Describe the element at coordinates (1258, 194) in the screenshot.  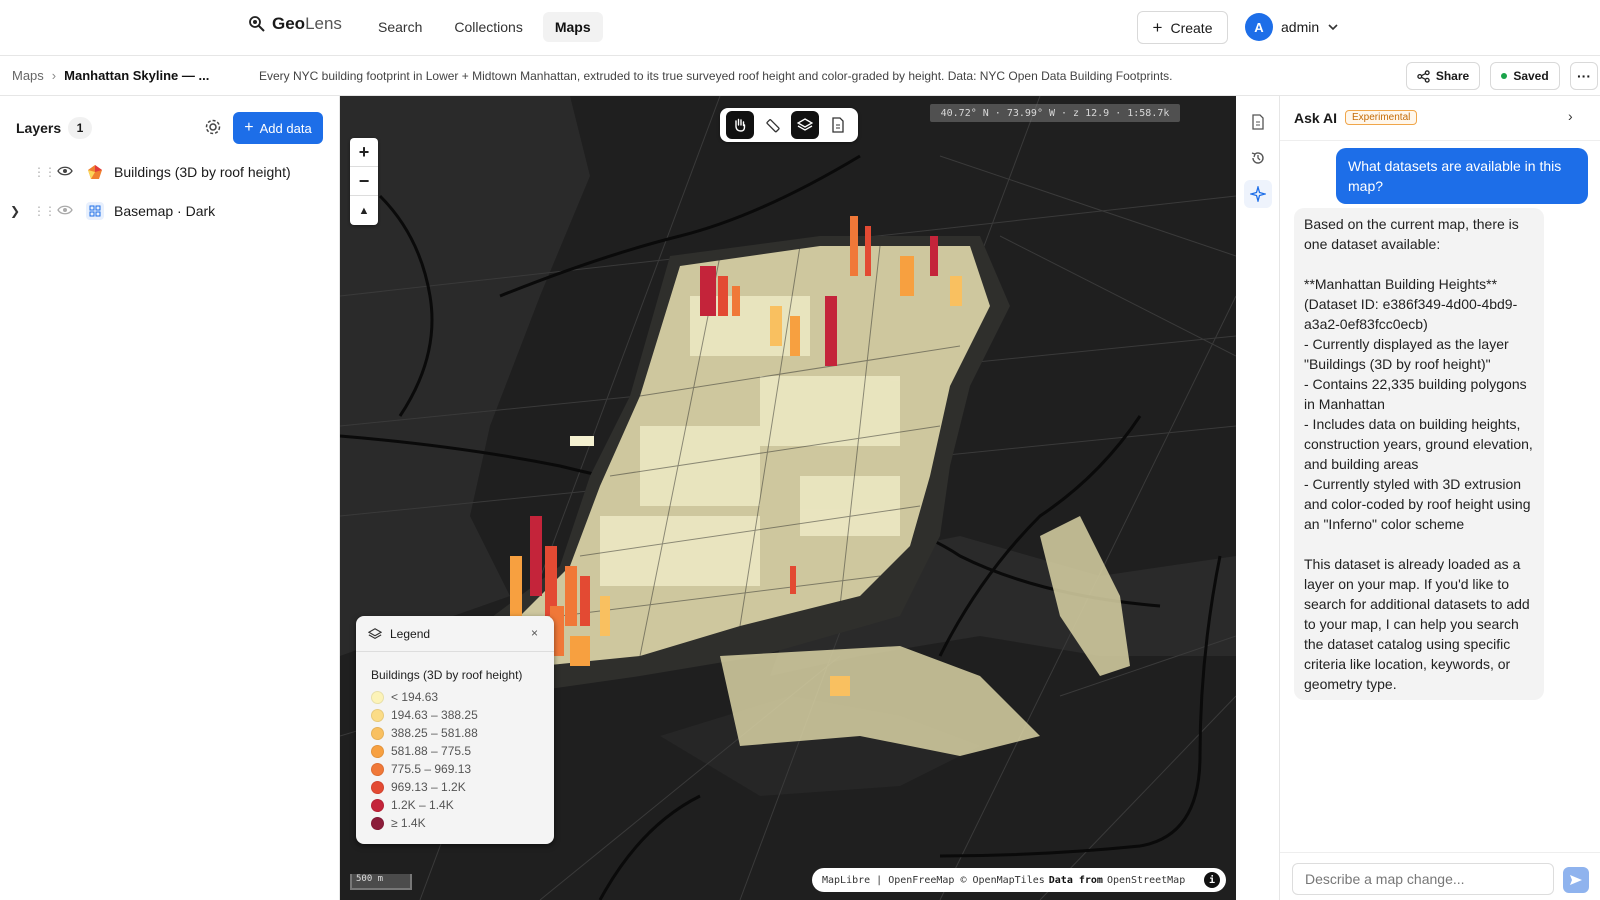
I see `ai-sparkle-icon` at that location.